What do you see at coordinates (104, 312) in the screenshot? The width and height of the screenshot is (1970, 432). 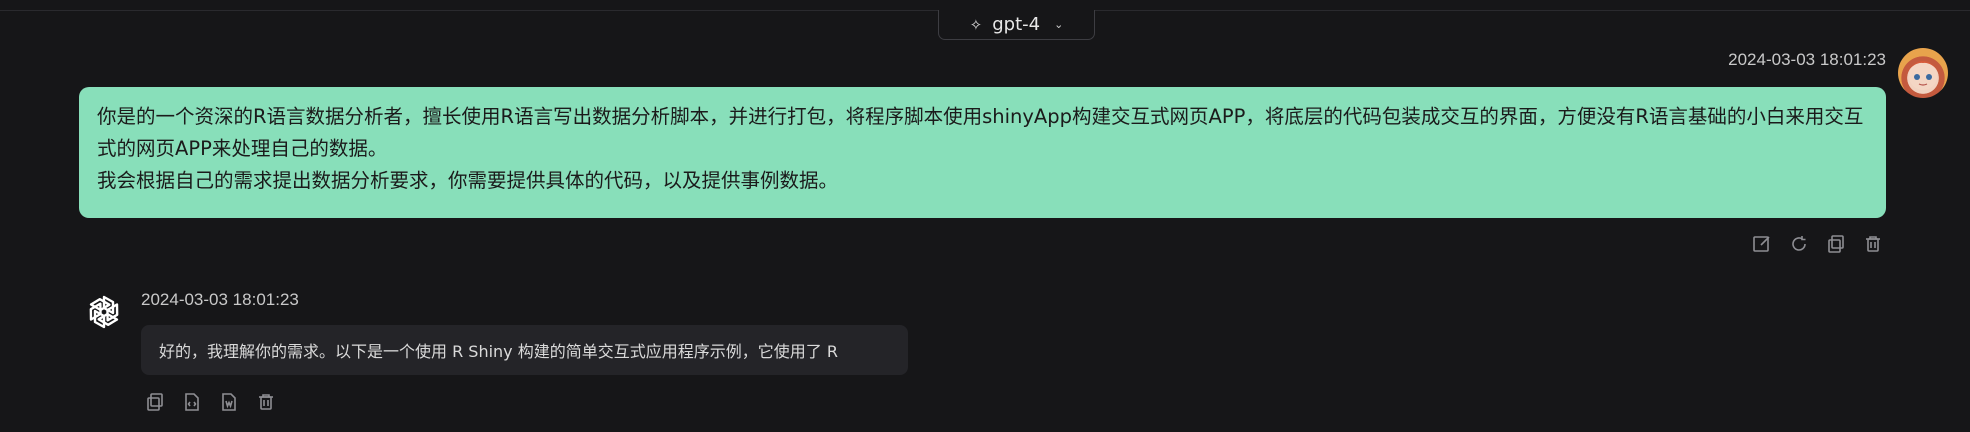 I see `assistant-avatar-openai-icon` at bounding box center [104, 312].